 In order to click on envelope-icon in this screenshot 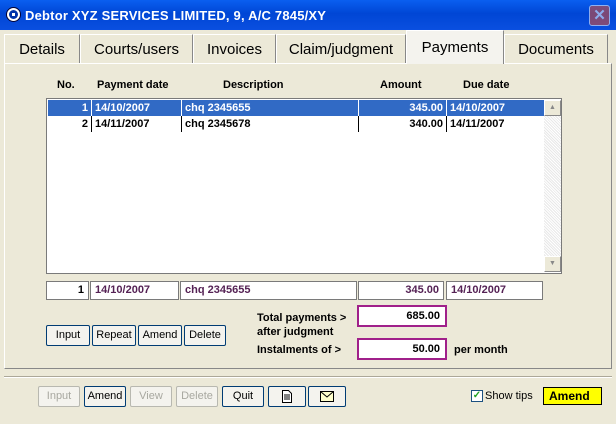, I will do `click(327, 396)`.